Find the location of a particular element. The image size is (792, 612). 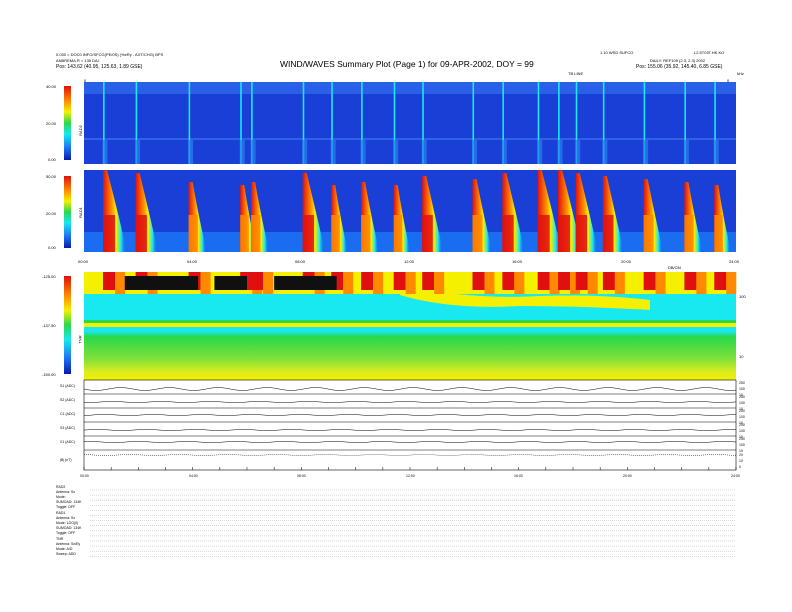

ts-label-s3: S3 (ADC) is located at coordinates (67, 428).